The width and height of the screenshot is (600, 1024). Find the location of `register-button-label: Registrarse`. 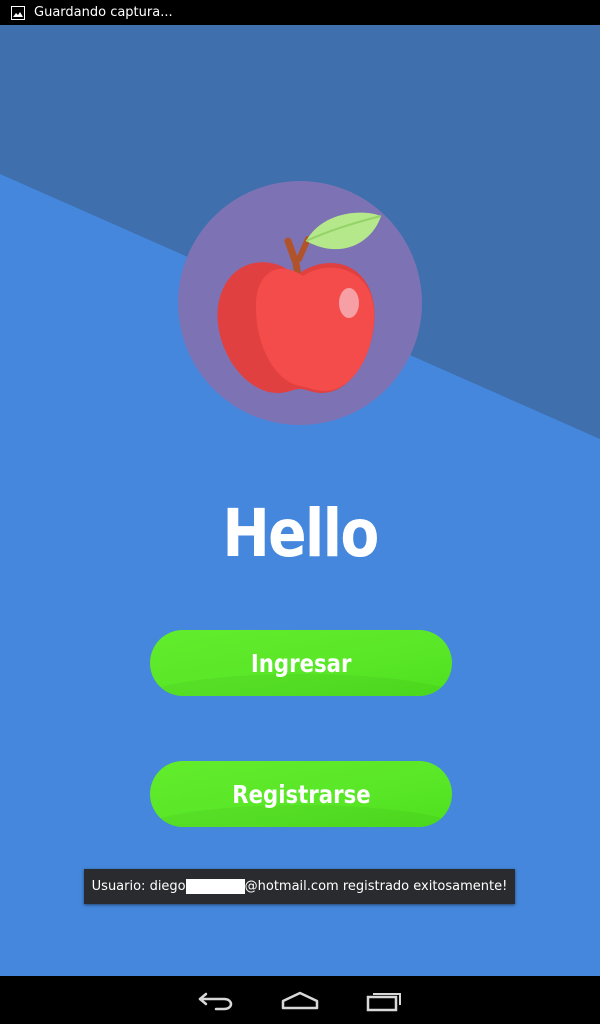

register-button-label: Registrarse is located at coordinates (301, 794).